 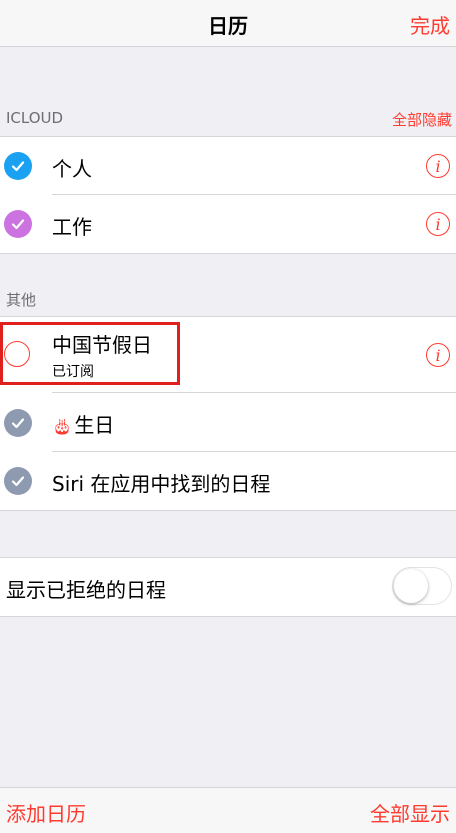 What do you see at coordinates (21, 300) in the screenshot?
I see `section-header-other: 其他` at bounding box center [21, 300].